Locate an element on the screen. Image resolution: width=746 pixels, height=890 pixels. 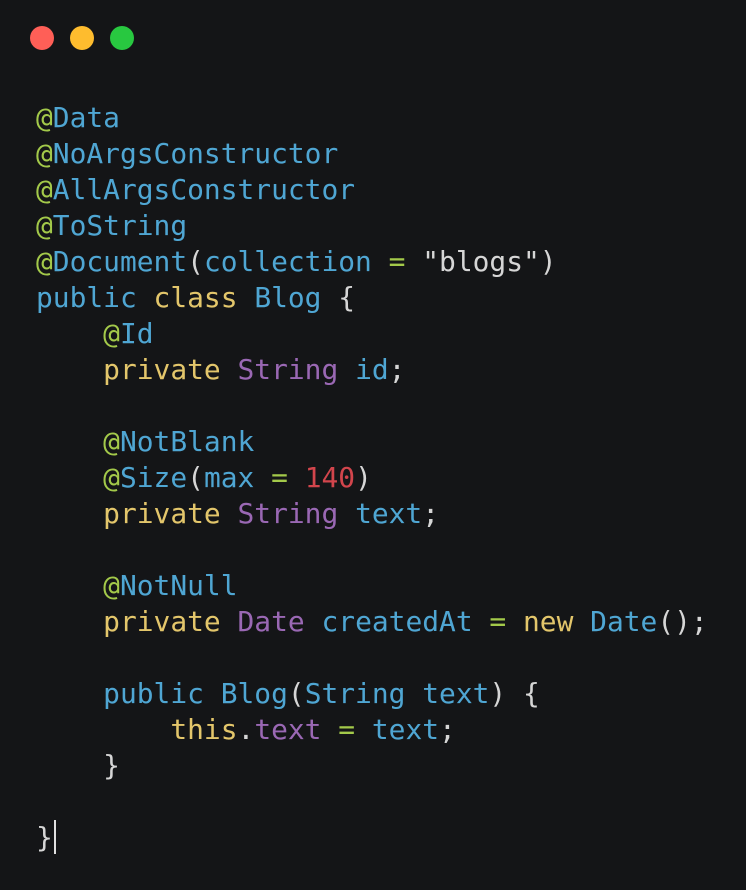
code-token-plain: (); is located at coordinates (682, 621).